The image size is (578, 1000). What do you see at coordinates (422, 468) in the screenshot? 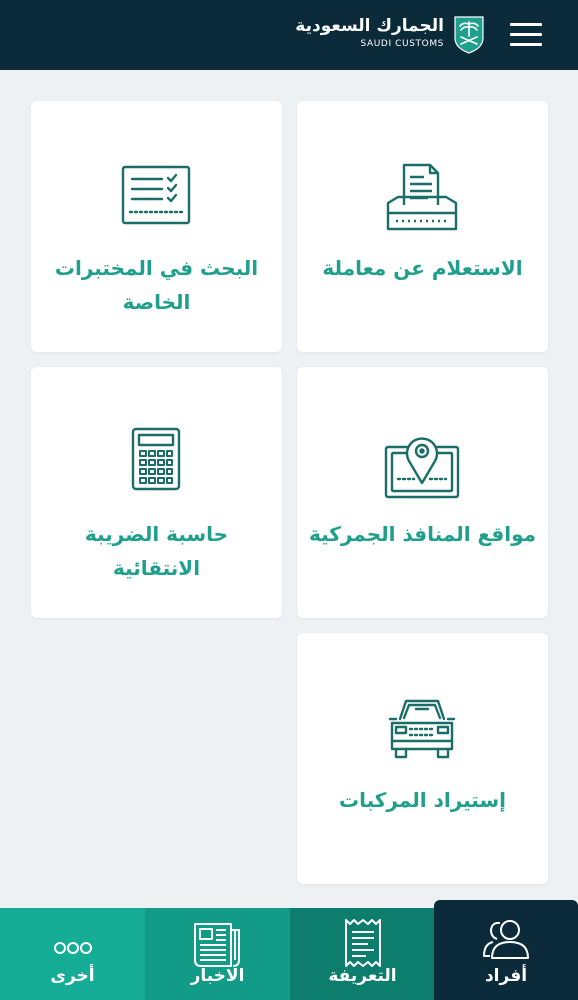
I see `map-pin-icon` at bounding box center [422, 468].